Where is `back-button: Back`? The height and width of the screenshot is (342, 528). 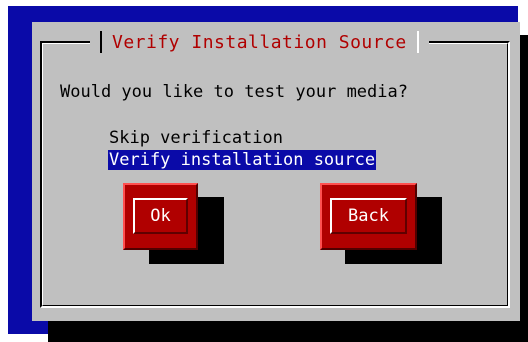 back-button: Back is located at coordinates (368, 216).